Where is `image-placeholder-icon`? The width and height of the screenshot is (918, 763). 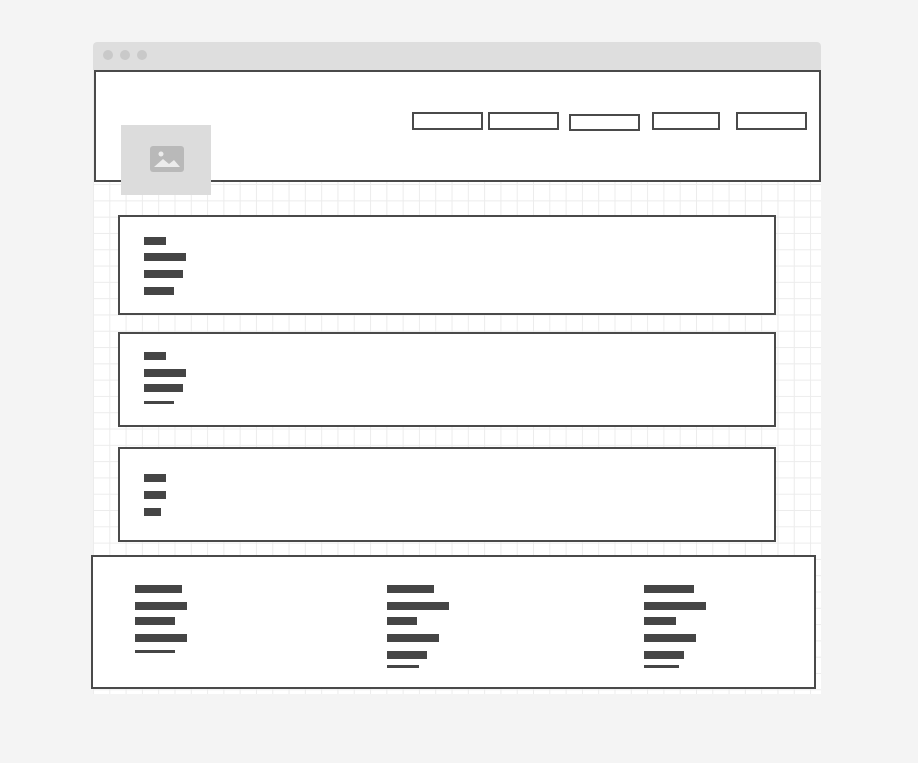
image-placeholder-icon is located at coordinates (167, 159).